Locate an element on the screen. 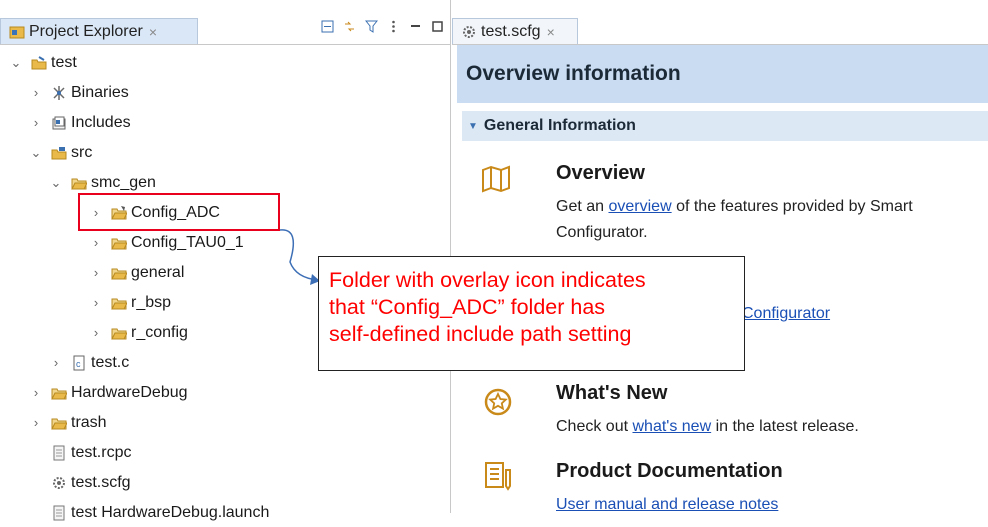  project-explorer-tabbar: Project Explorer × is located at coordinates (225, 22).